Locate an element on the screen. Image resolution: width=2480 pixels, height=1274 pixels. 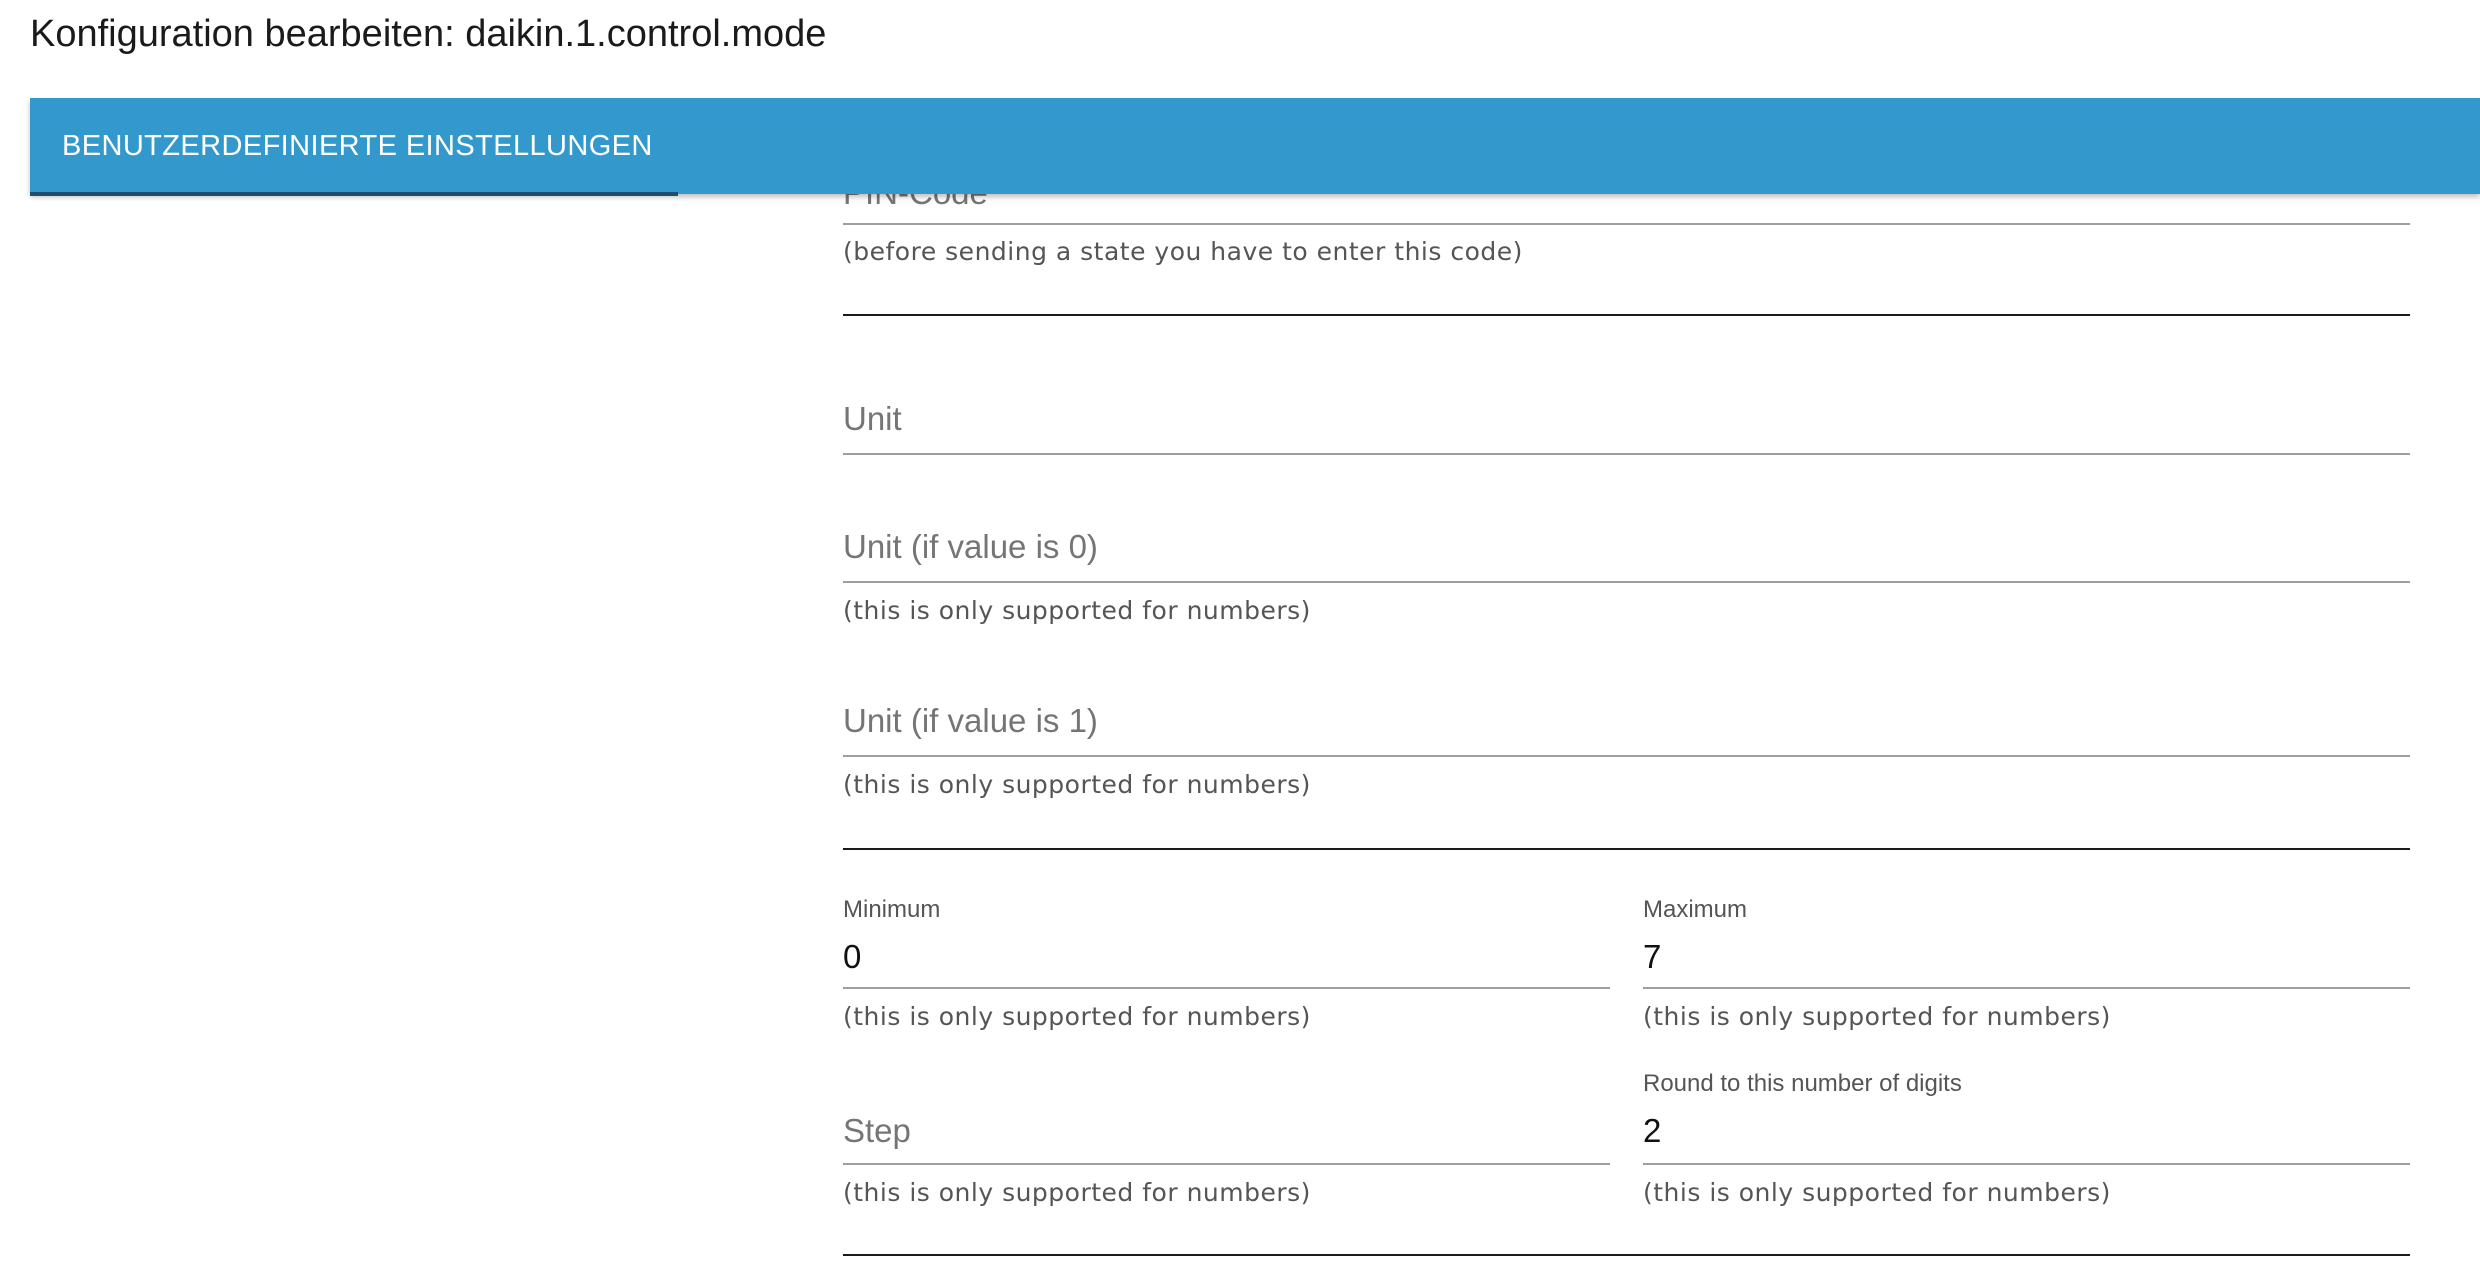
minimum-underline is located at coordinates (1226, 988).